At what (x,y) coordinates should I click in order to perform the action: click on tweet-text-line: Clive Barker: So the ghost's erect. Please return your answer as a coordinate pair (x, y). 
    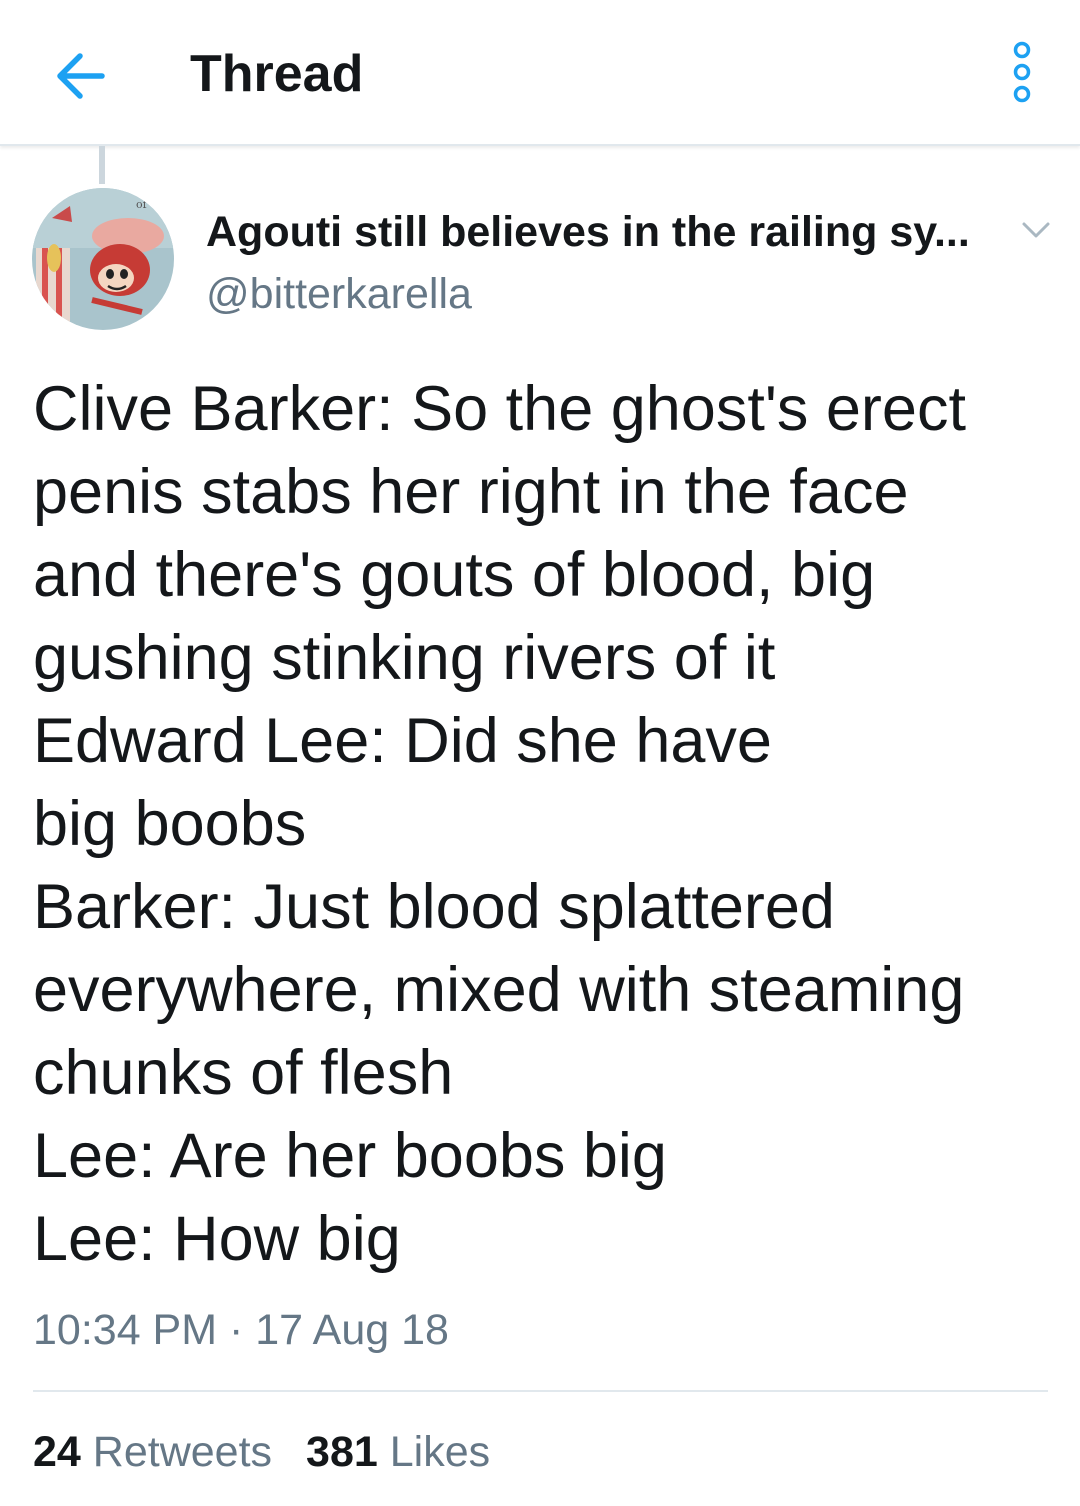
    Looking at the image, I should click on (499, 409).